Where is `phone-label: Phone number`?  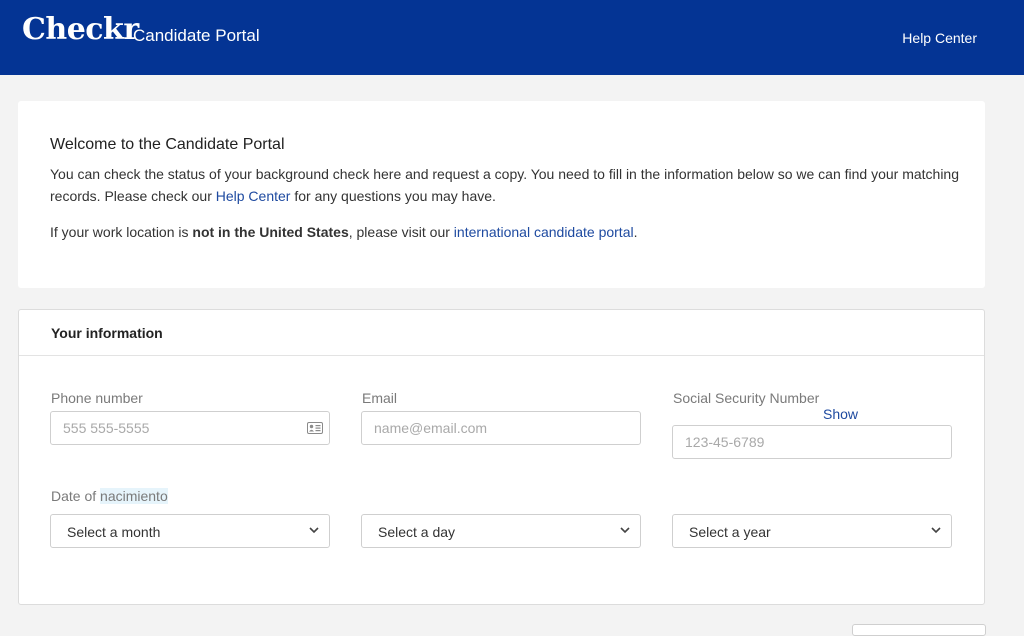
phone-label: Phone number is located at coordinates (97, 398).